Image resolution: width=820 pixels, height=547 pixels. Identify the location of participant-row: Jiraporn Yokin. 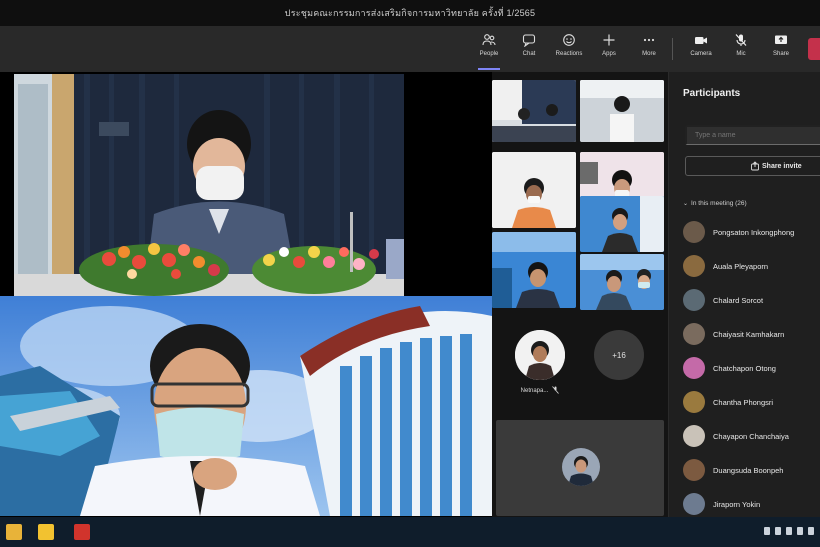
(751, 504).